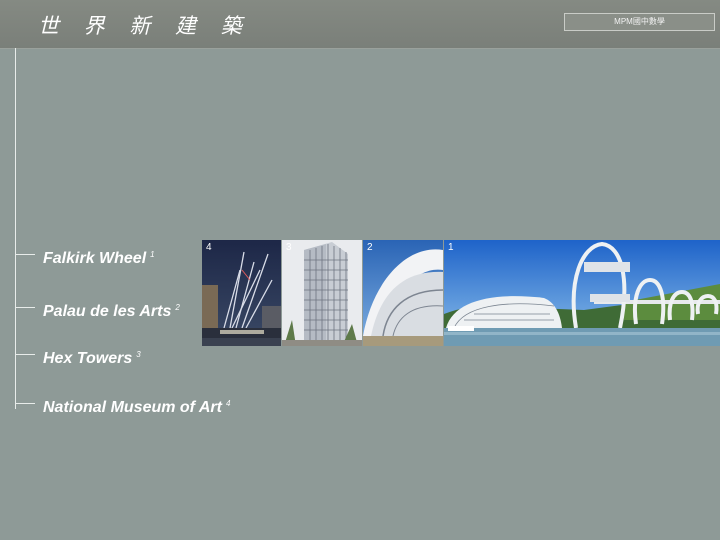 This screenshot has height=540, width=720. I want to click on item-ref: 2, so click(177, 307).